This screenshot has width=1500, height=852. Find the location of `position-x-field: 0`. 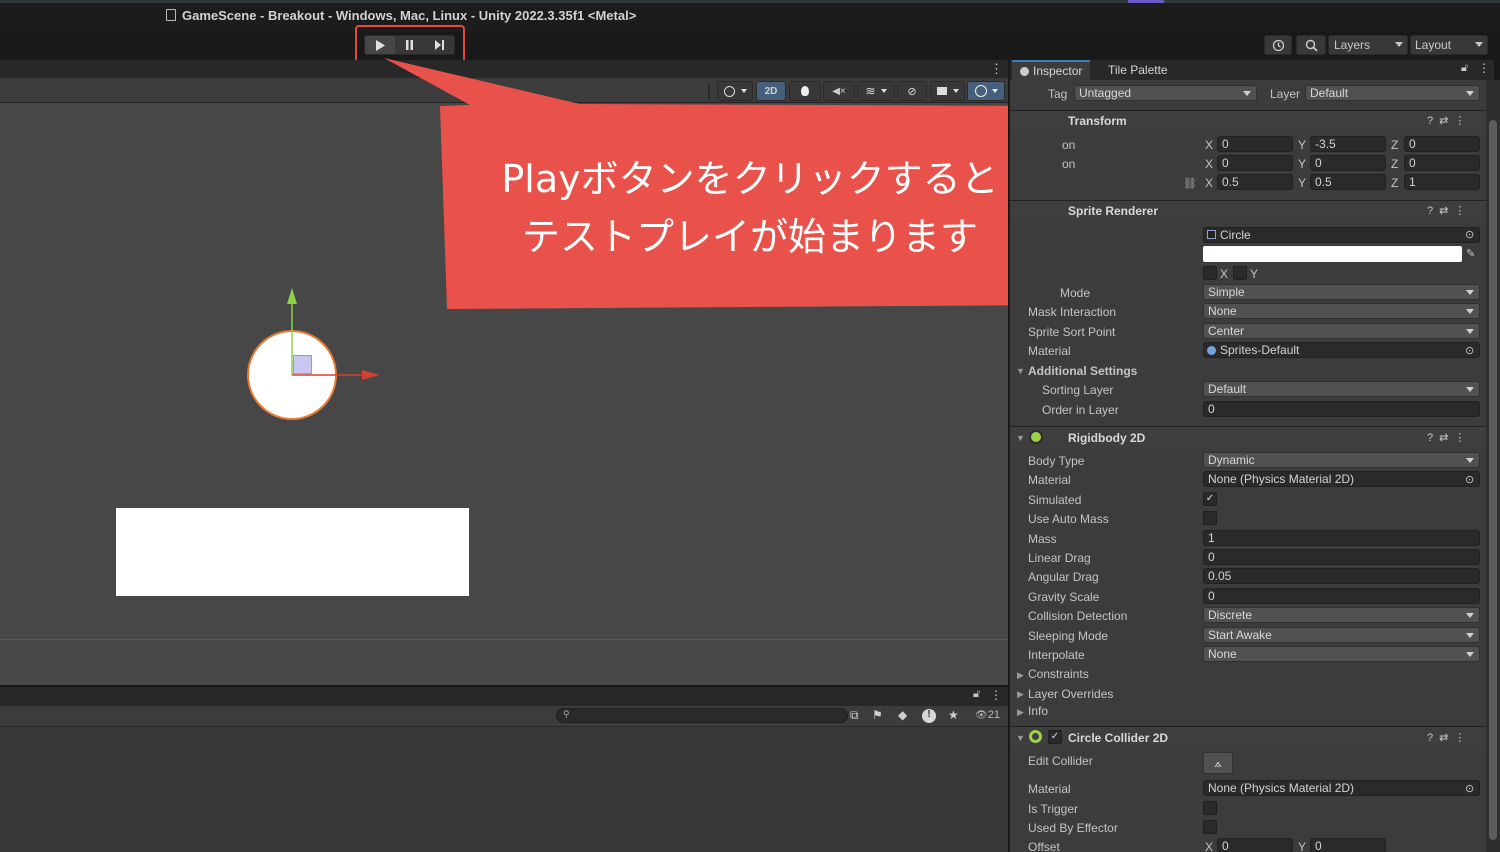

position-x-field: 0 is located at coordinates (1255, 144).